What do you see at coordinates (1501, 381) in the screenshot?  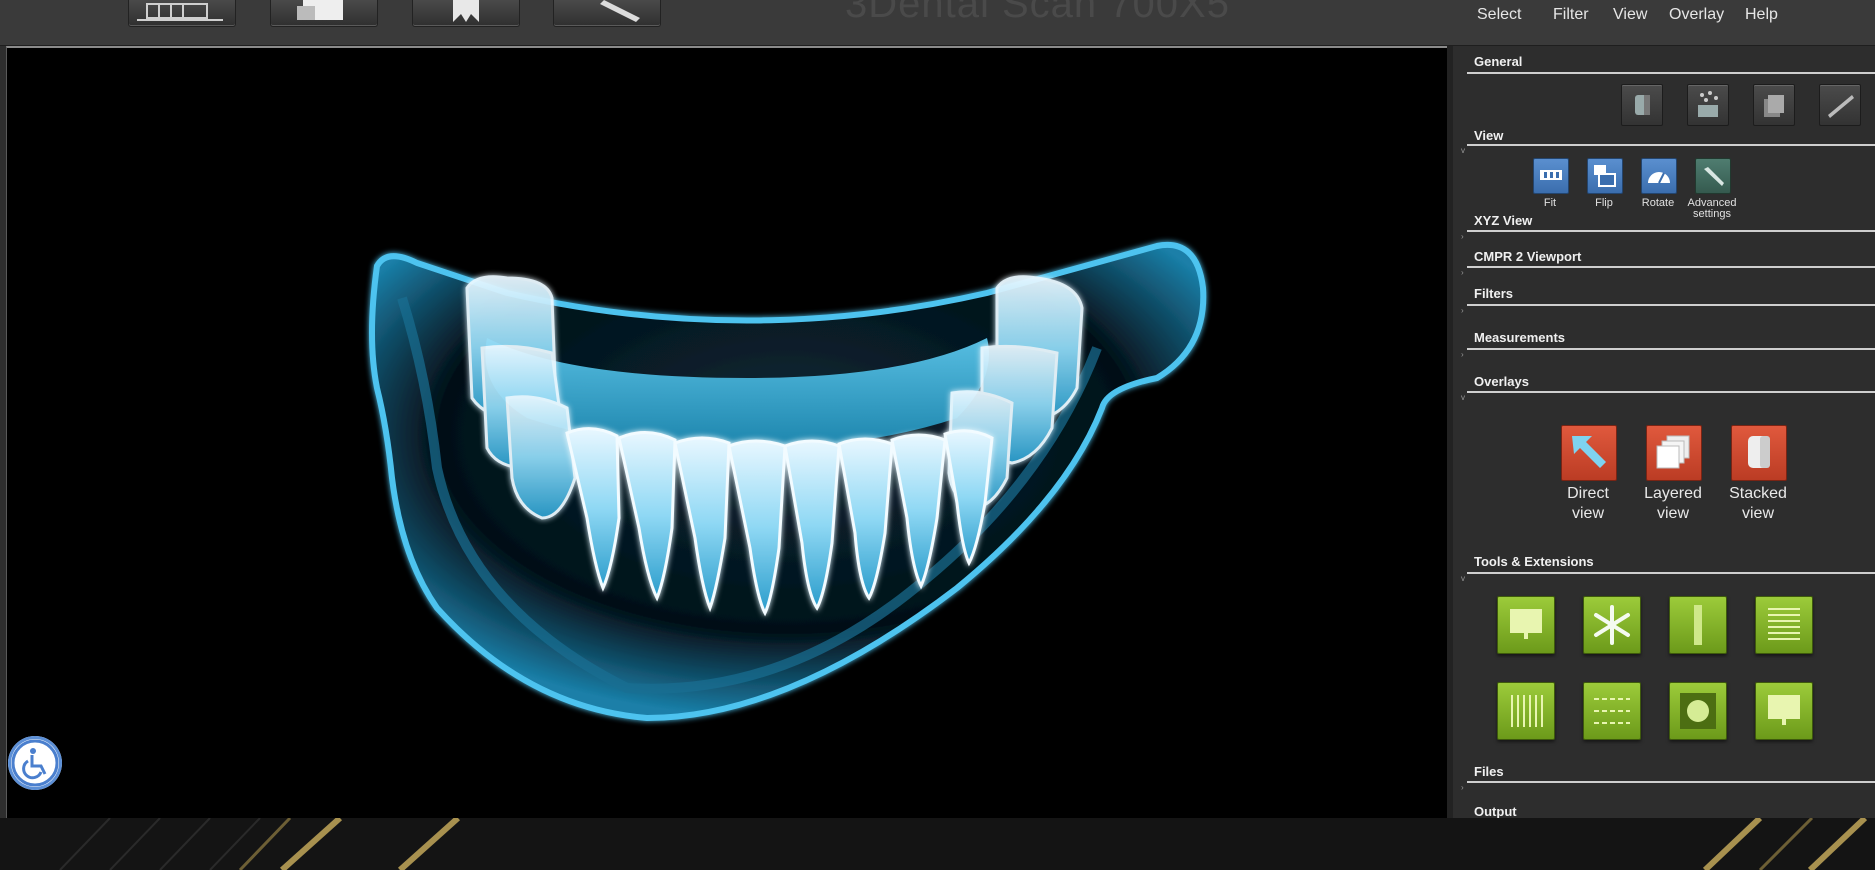 I see `section-title-overlays: Overlays` at bounding box center [1501, 381].